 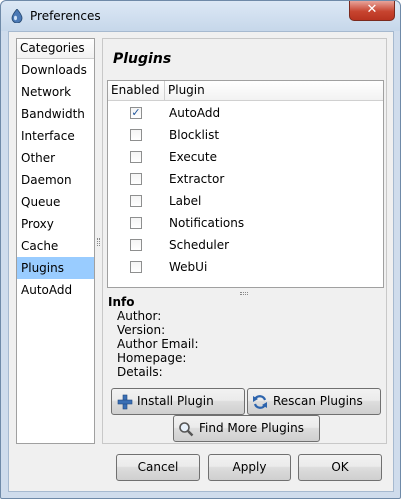 What do you see at coordinates (98, 242) in the screenshot?
I see `vertical-splitter-handle` at bounding box center [98, 242].